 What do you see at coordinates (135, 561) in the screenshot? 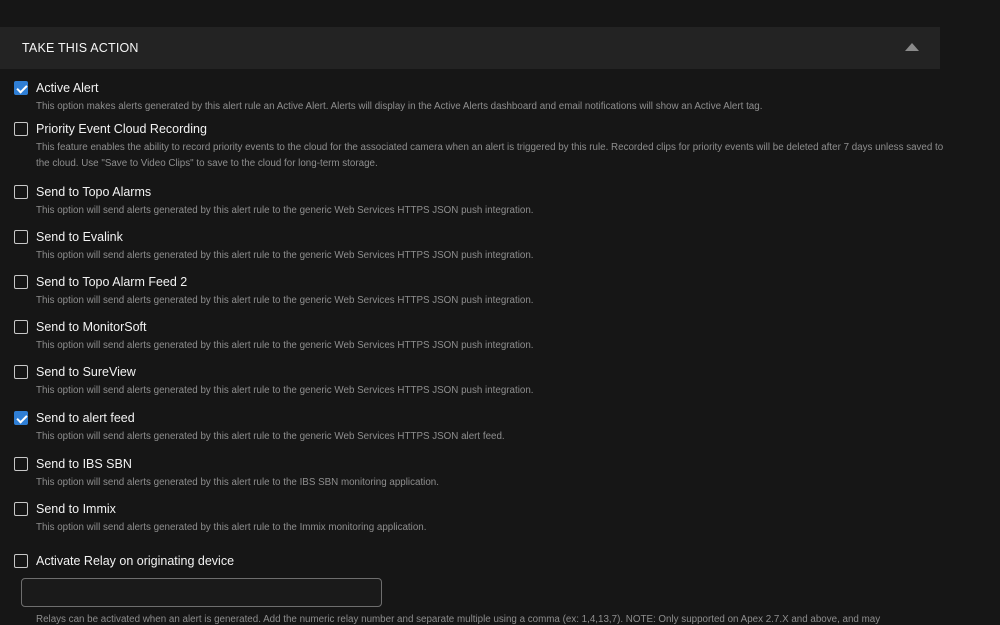
I see `option-label: Activate Relay on originating device` at bounding box center [135, 561].